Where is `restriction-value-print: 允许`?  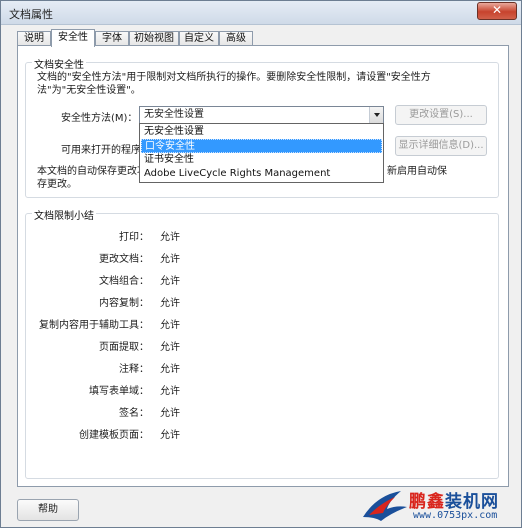 restriction-value-print: 允许 is located at coordinates (170, 237).